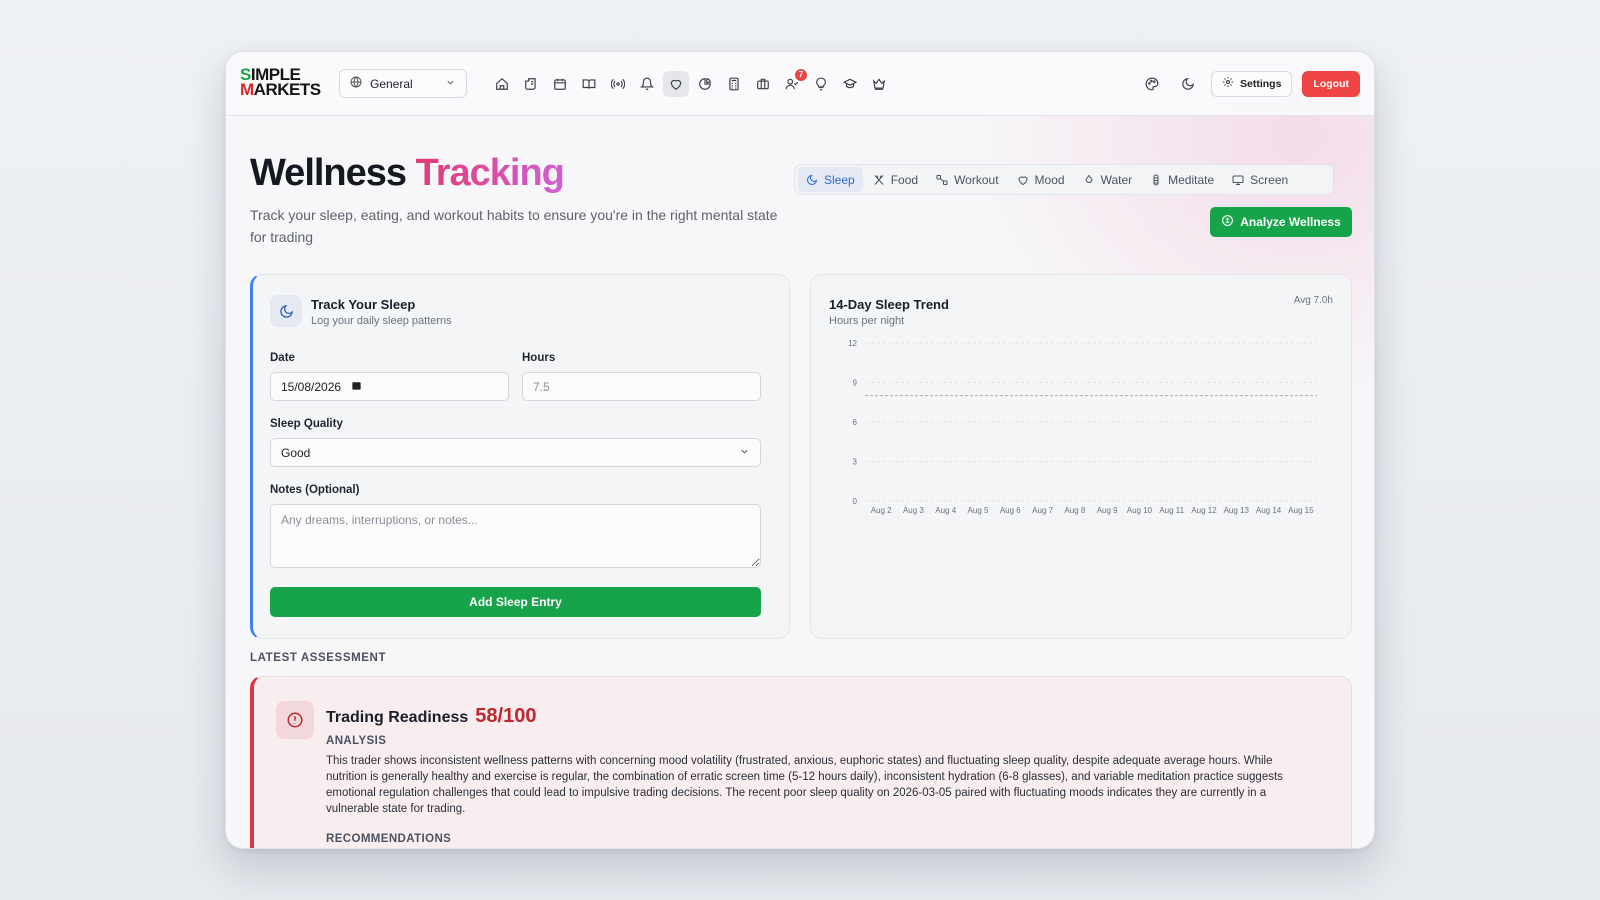 The image size is (1600, 900). I want to click on broadcast-icon, so click(618, 84).